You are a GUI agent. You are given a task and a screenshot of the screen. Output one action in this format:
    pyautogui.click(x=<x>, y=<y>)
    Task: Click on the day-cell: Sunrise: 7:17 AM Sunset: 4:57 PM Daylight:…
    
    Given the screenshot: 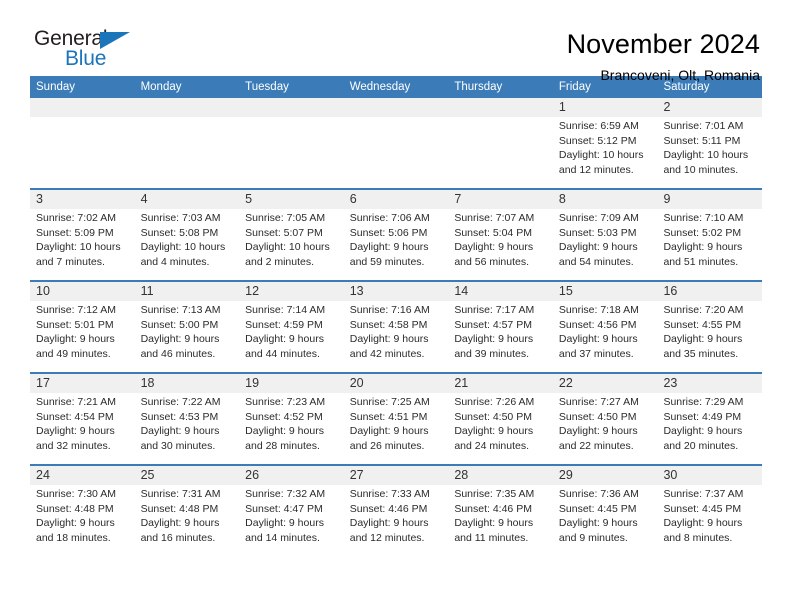 What is the action you would take?
    pyautogui.click(x=500, y=336)
    